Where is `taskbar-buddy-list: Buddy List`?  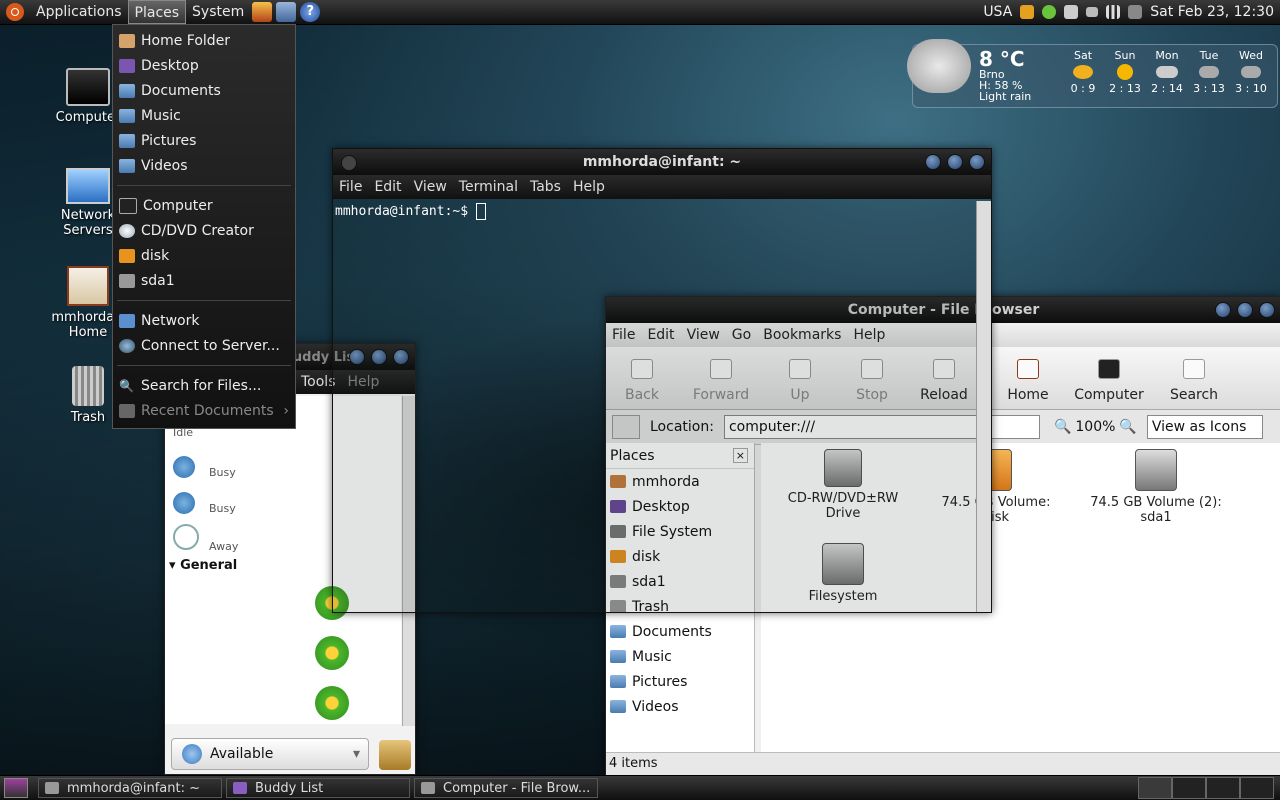 taskbar-buddy-list: Buddy List is located at coordinates (318, 788).